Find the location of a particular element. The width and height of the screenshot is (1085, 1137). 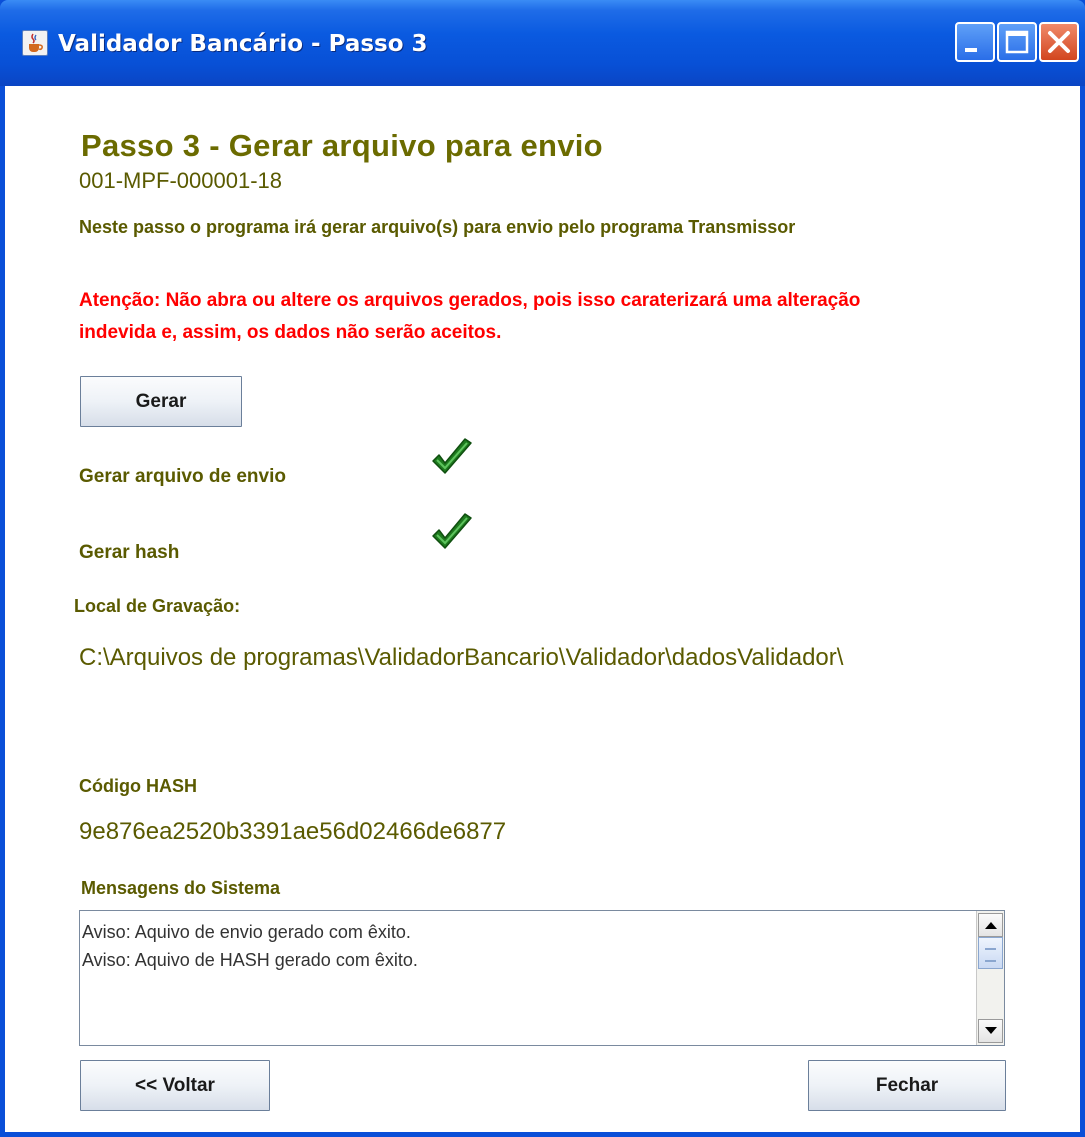

scroll-up-button is located at coordinates (990, 925).